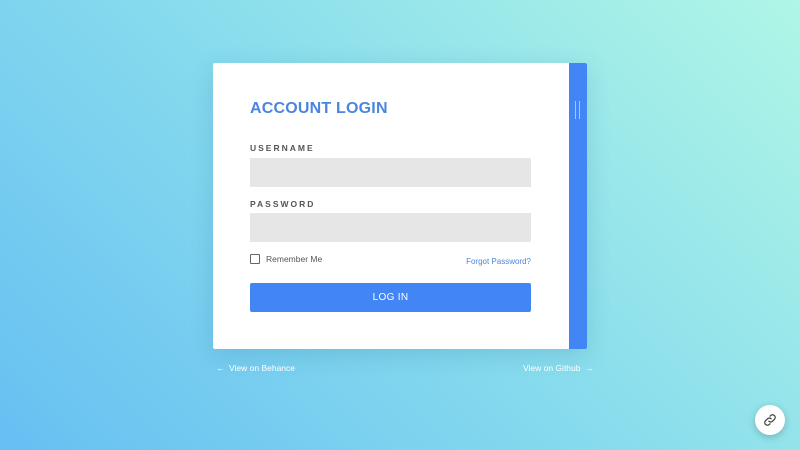 The image size is (800, 450). What do you see at coordinates (220, 367) in the screenshot?
I see `arrow-left-icon: ←` at bounding box center [220, 367].